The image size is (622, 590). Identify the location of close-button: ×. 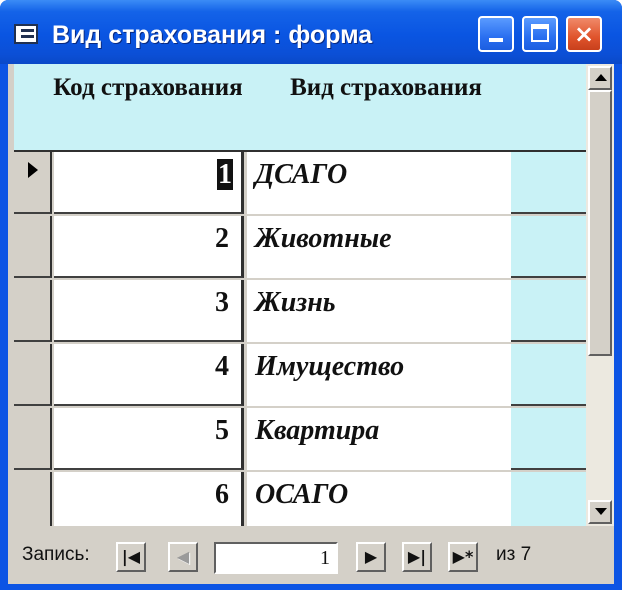
(584, 34).